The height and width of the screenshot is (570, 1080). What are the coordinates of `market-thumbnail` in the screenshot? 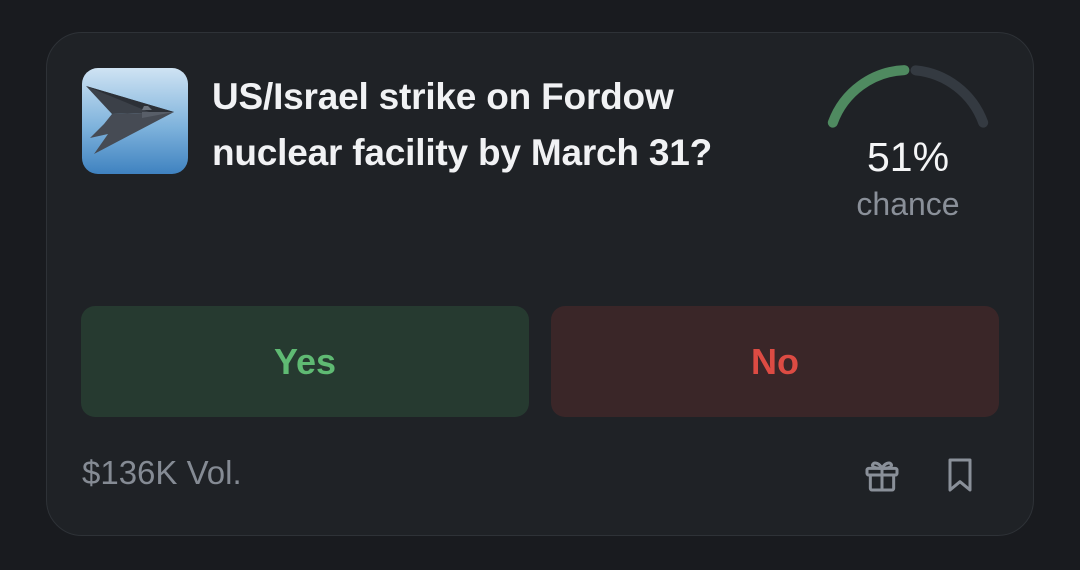 It's located at (135, 121).